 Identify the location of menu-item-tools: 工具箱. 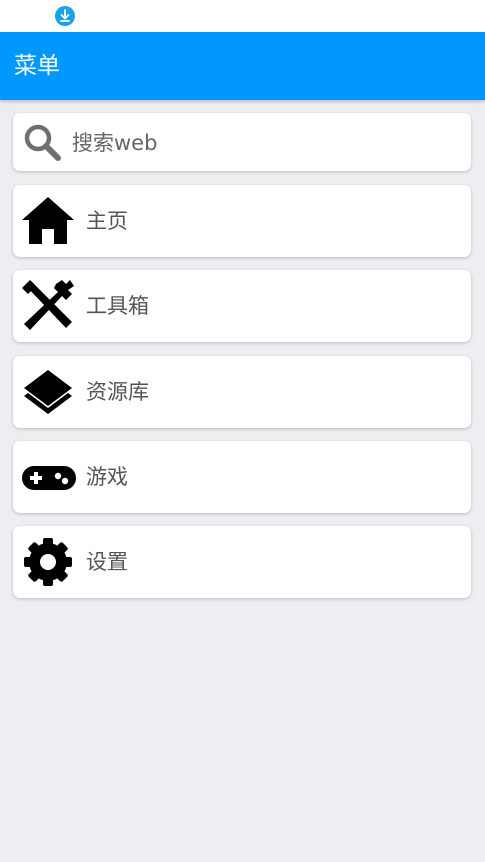
(242, 306).